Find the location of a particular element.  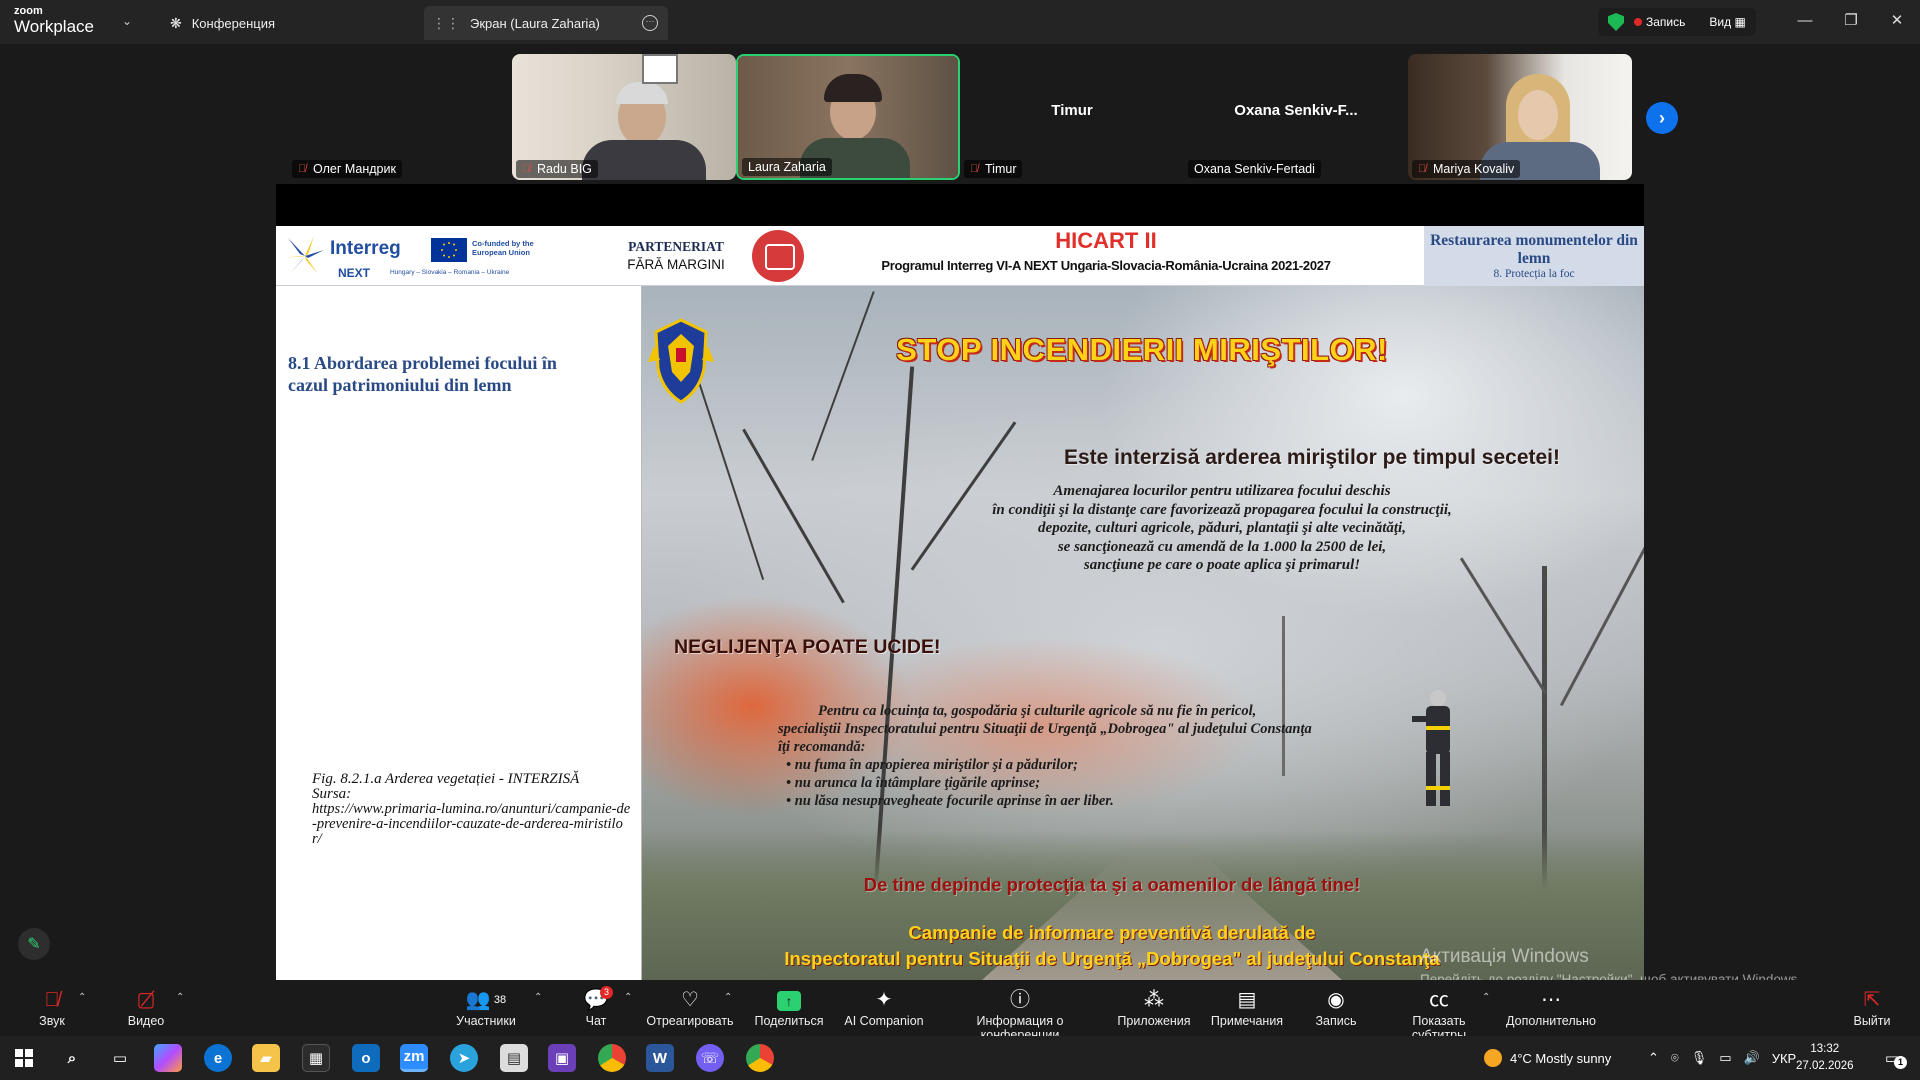

participant-name: Laura Zaharia is located at coordinates (787, 167).